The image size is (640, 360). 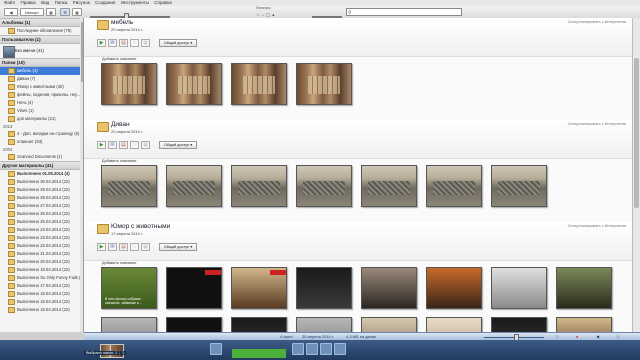 What do you see at coordinates (41, 206) in the screenshot?
I see `sidebar-folder-item: Выполнено 27.04.2014 (10)` at bounding box center [41, 206].